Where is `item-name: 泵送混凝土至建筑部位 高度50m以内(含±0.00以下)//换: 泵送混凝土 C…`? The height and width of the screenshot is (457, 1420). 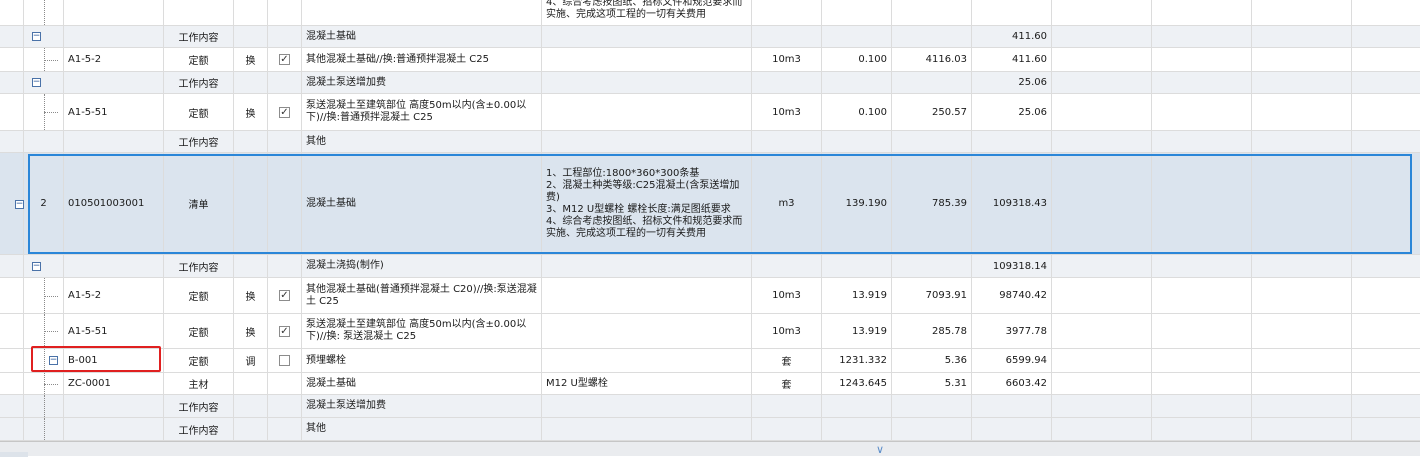
item-name: 泵送混凝土至建筑部位 高度50m以内(含±0.00以下)//换: 泵送混凝土 C… is located at coordinates (422, 331).